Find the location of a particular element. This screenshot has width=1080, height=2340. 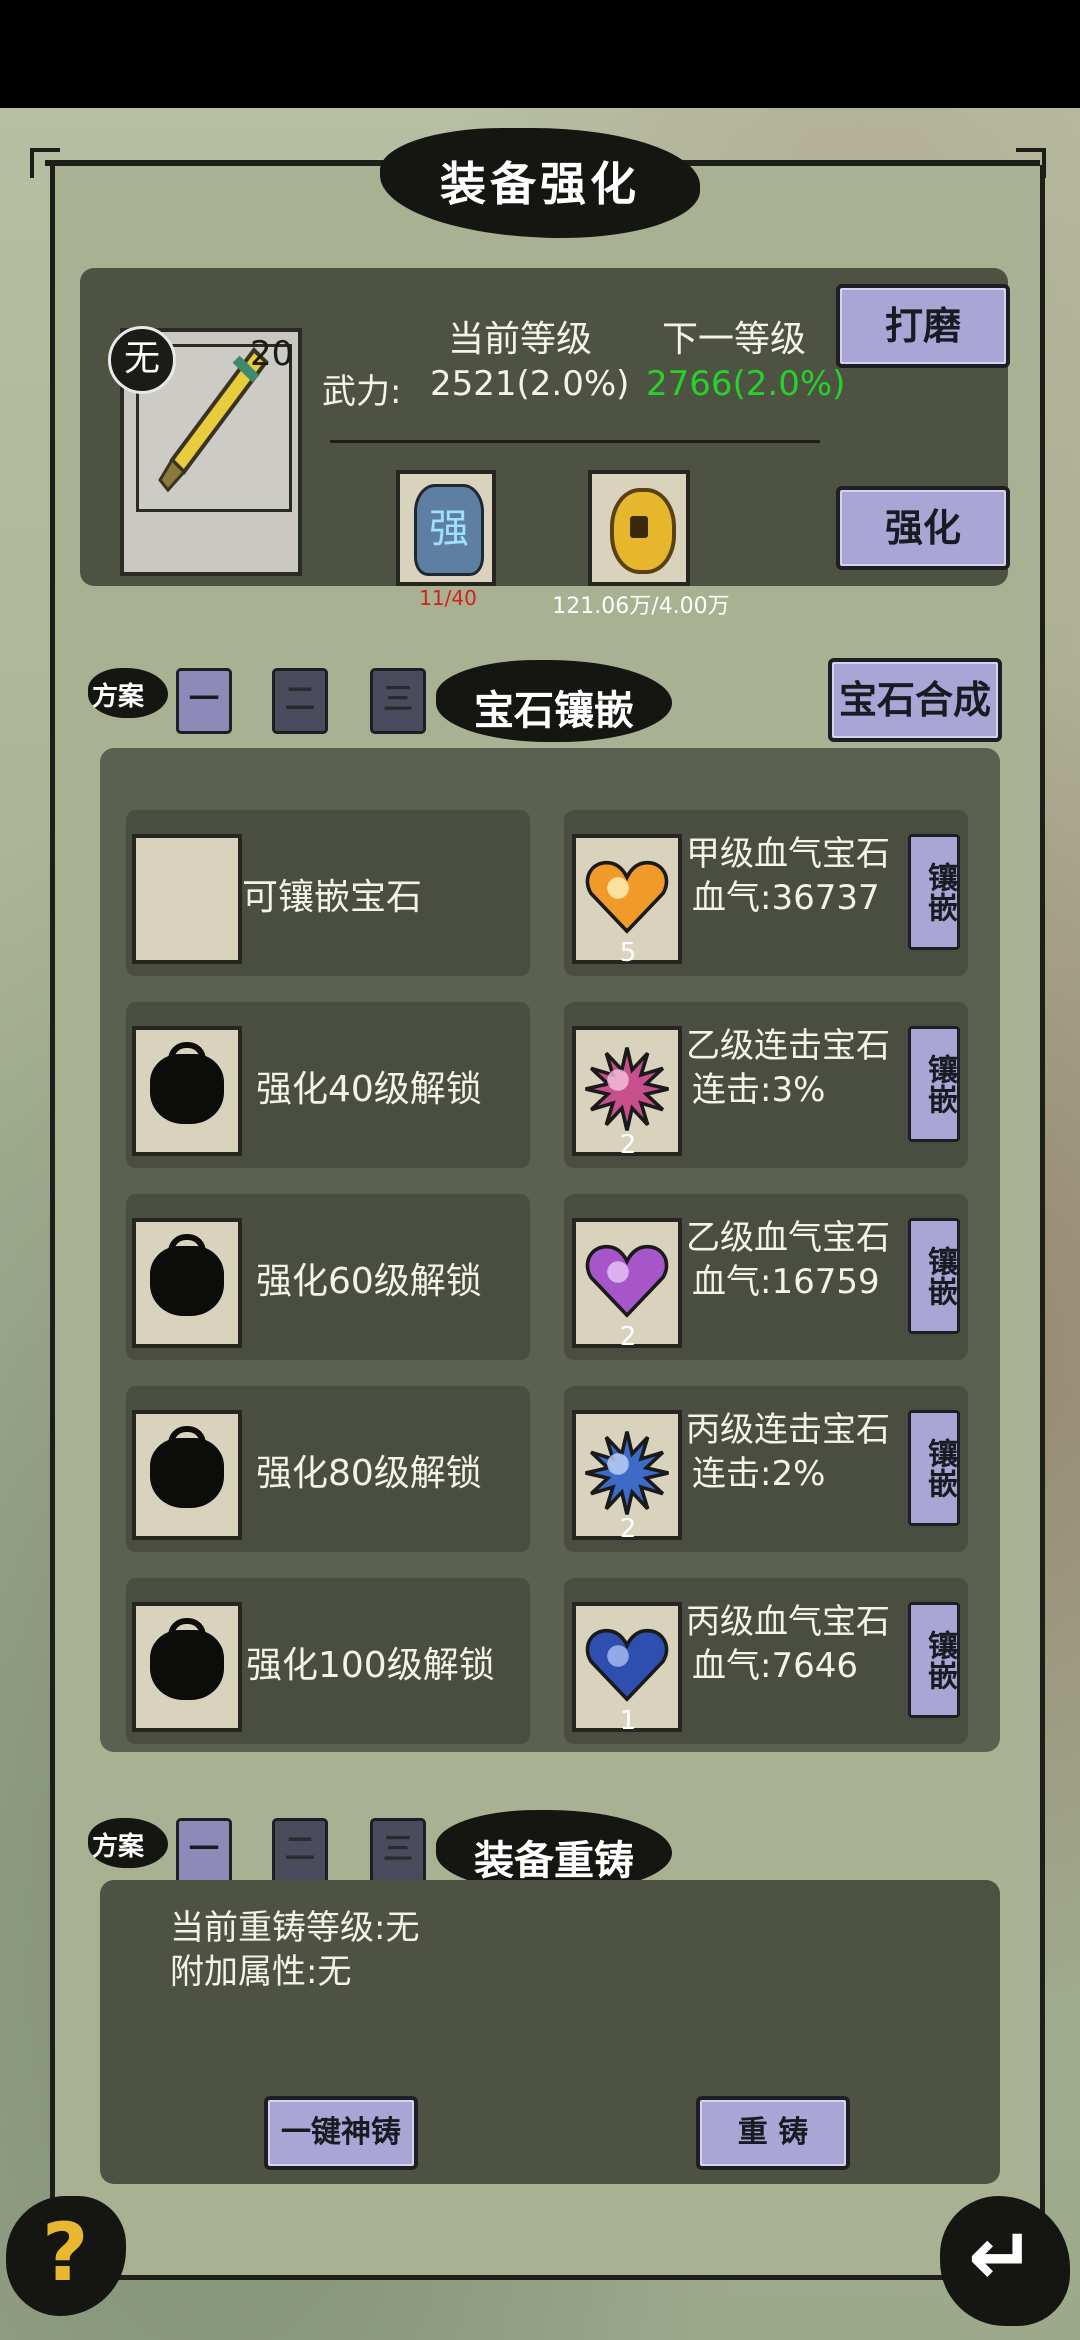

page-title: 装备强化 is located at coordinates (540, 184).